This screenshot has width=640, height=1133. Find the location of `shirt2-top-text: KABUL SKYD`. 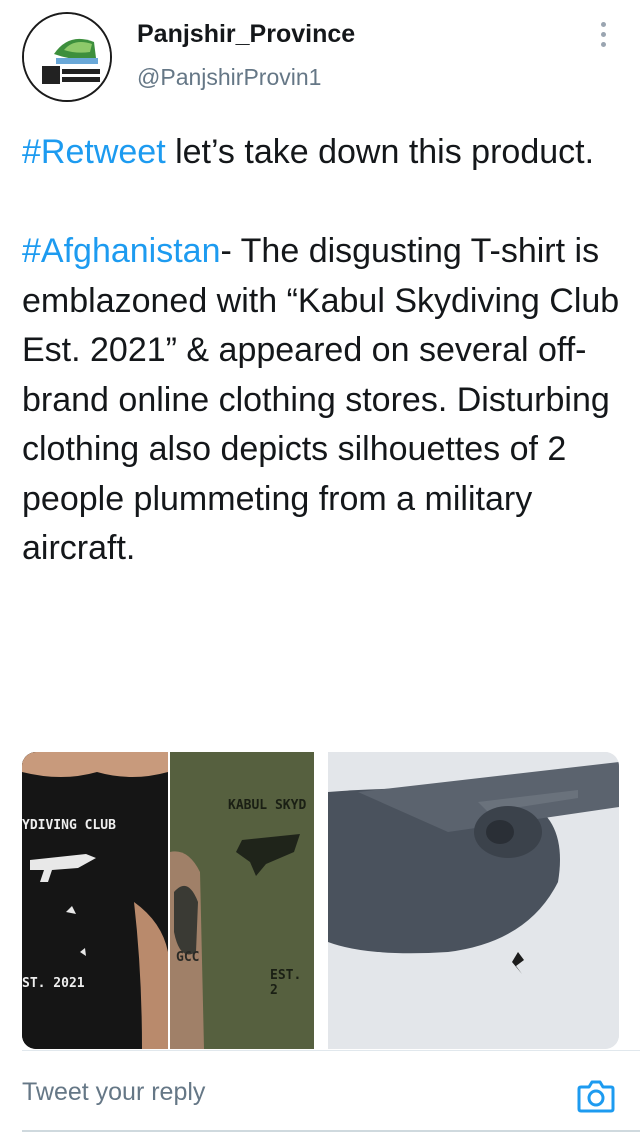

shirt2-top-text: KABUL SKYD is located at coordinates (267, 805).